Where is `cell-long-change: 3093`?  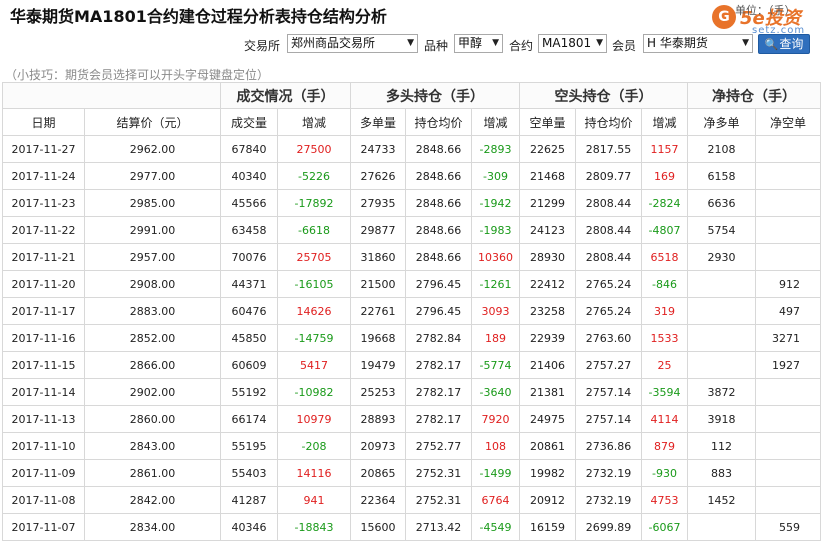 cell-long-change: 3093 is located at coordinates (495, 311).